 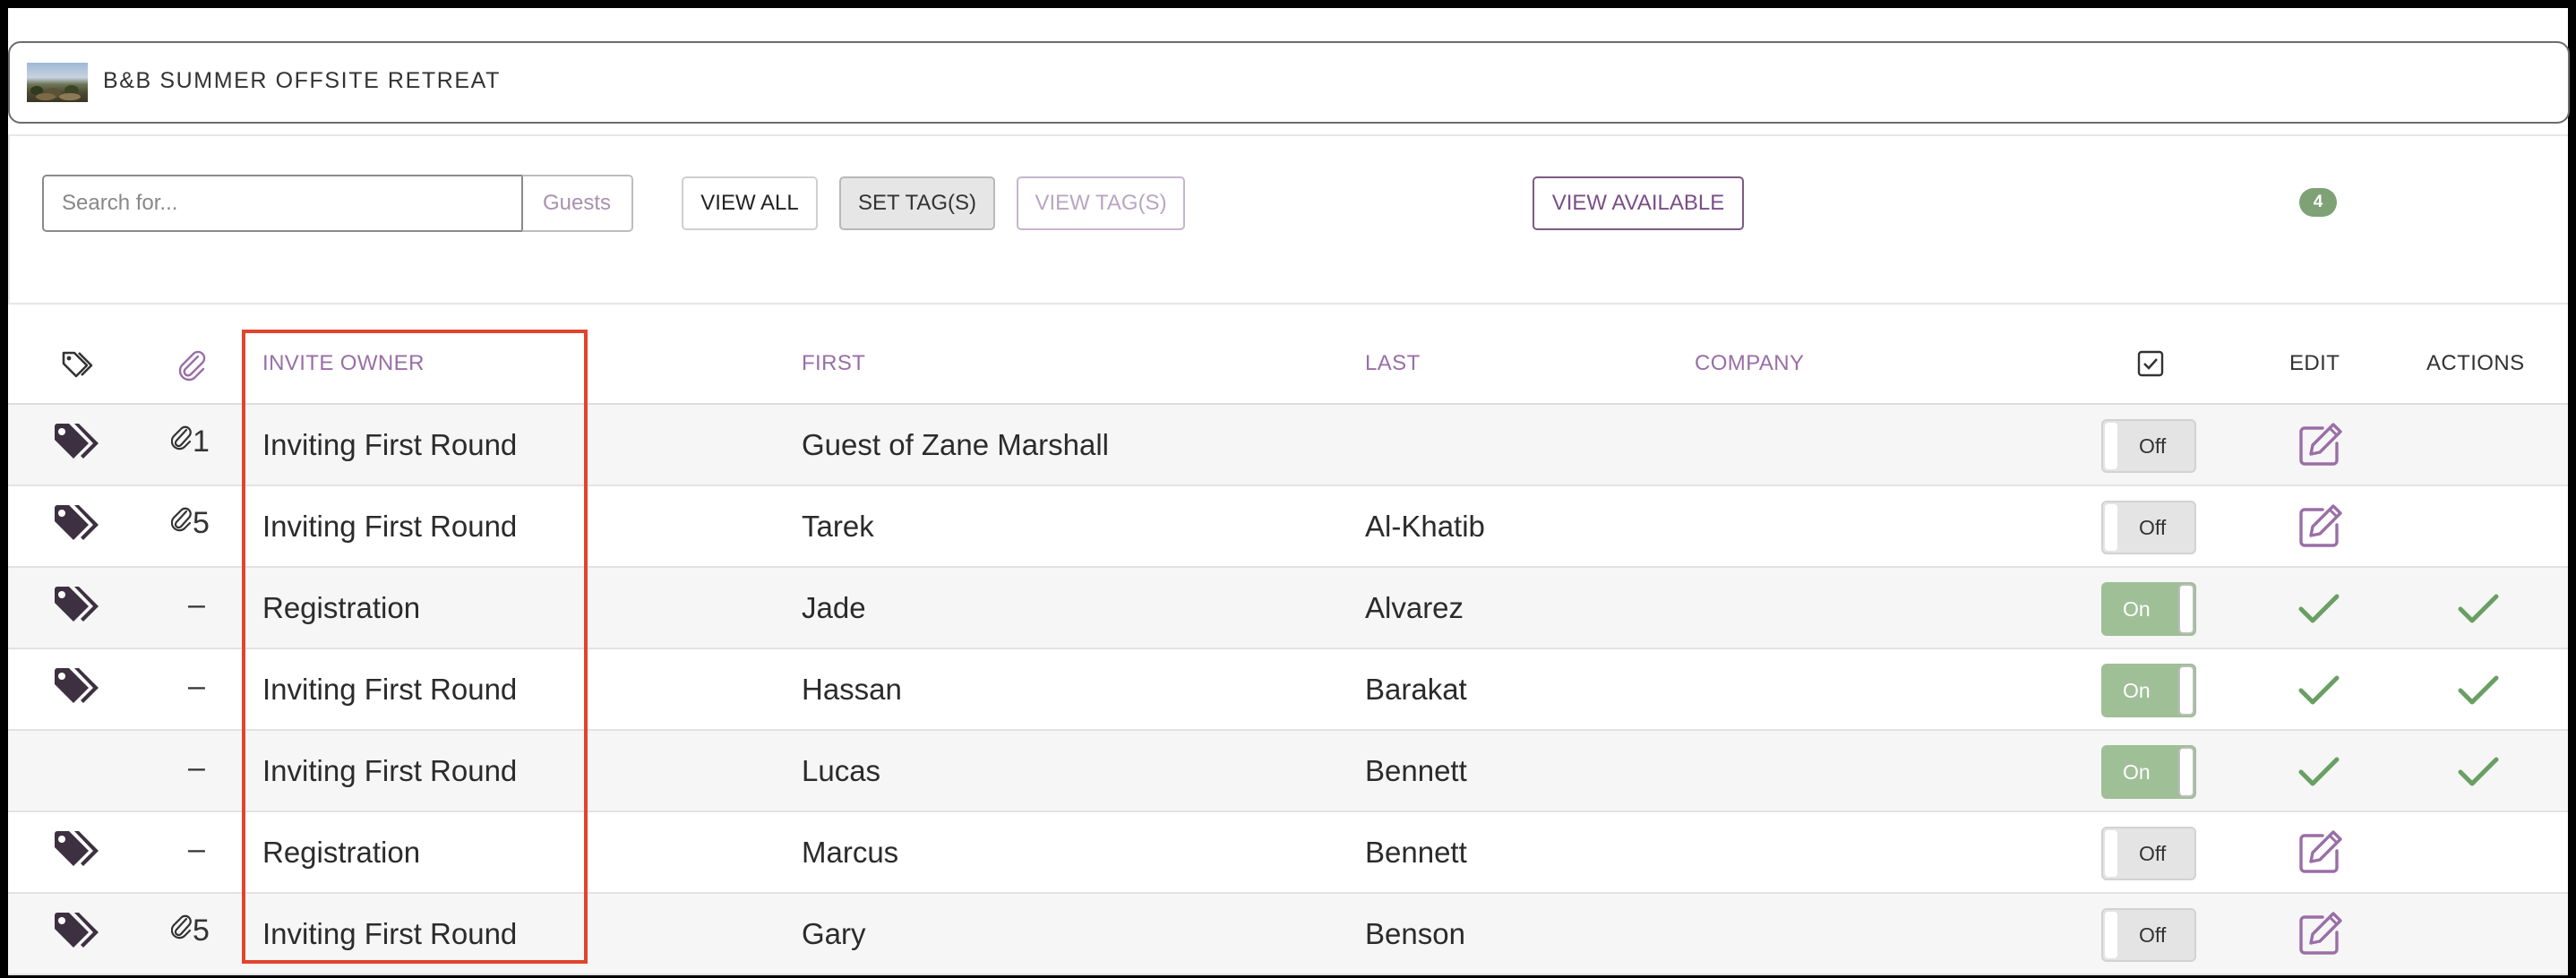 I want to click on first-name-cell: Lucas, so click(x=841, y=770).